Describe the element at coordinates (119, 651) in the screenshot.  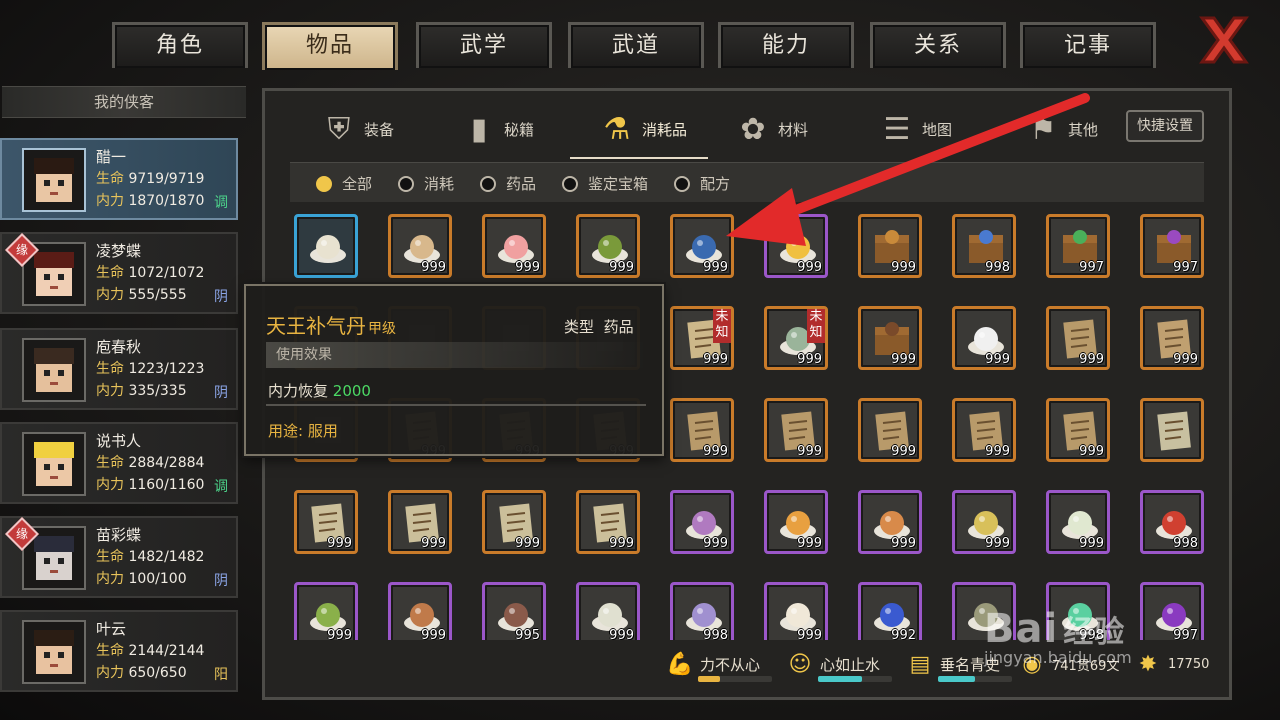
I see `character-card: 叶云 生命 2144/2144 内力 650/650 阳` at that location.